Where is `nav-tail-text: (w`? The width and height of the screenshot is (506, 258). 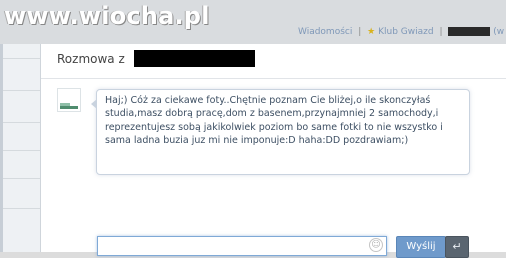
nav-tail-text: (w is located at coordinates (499, 32).